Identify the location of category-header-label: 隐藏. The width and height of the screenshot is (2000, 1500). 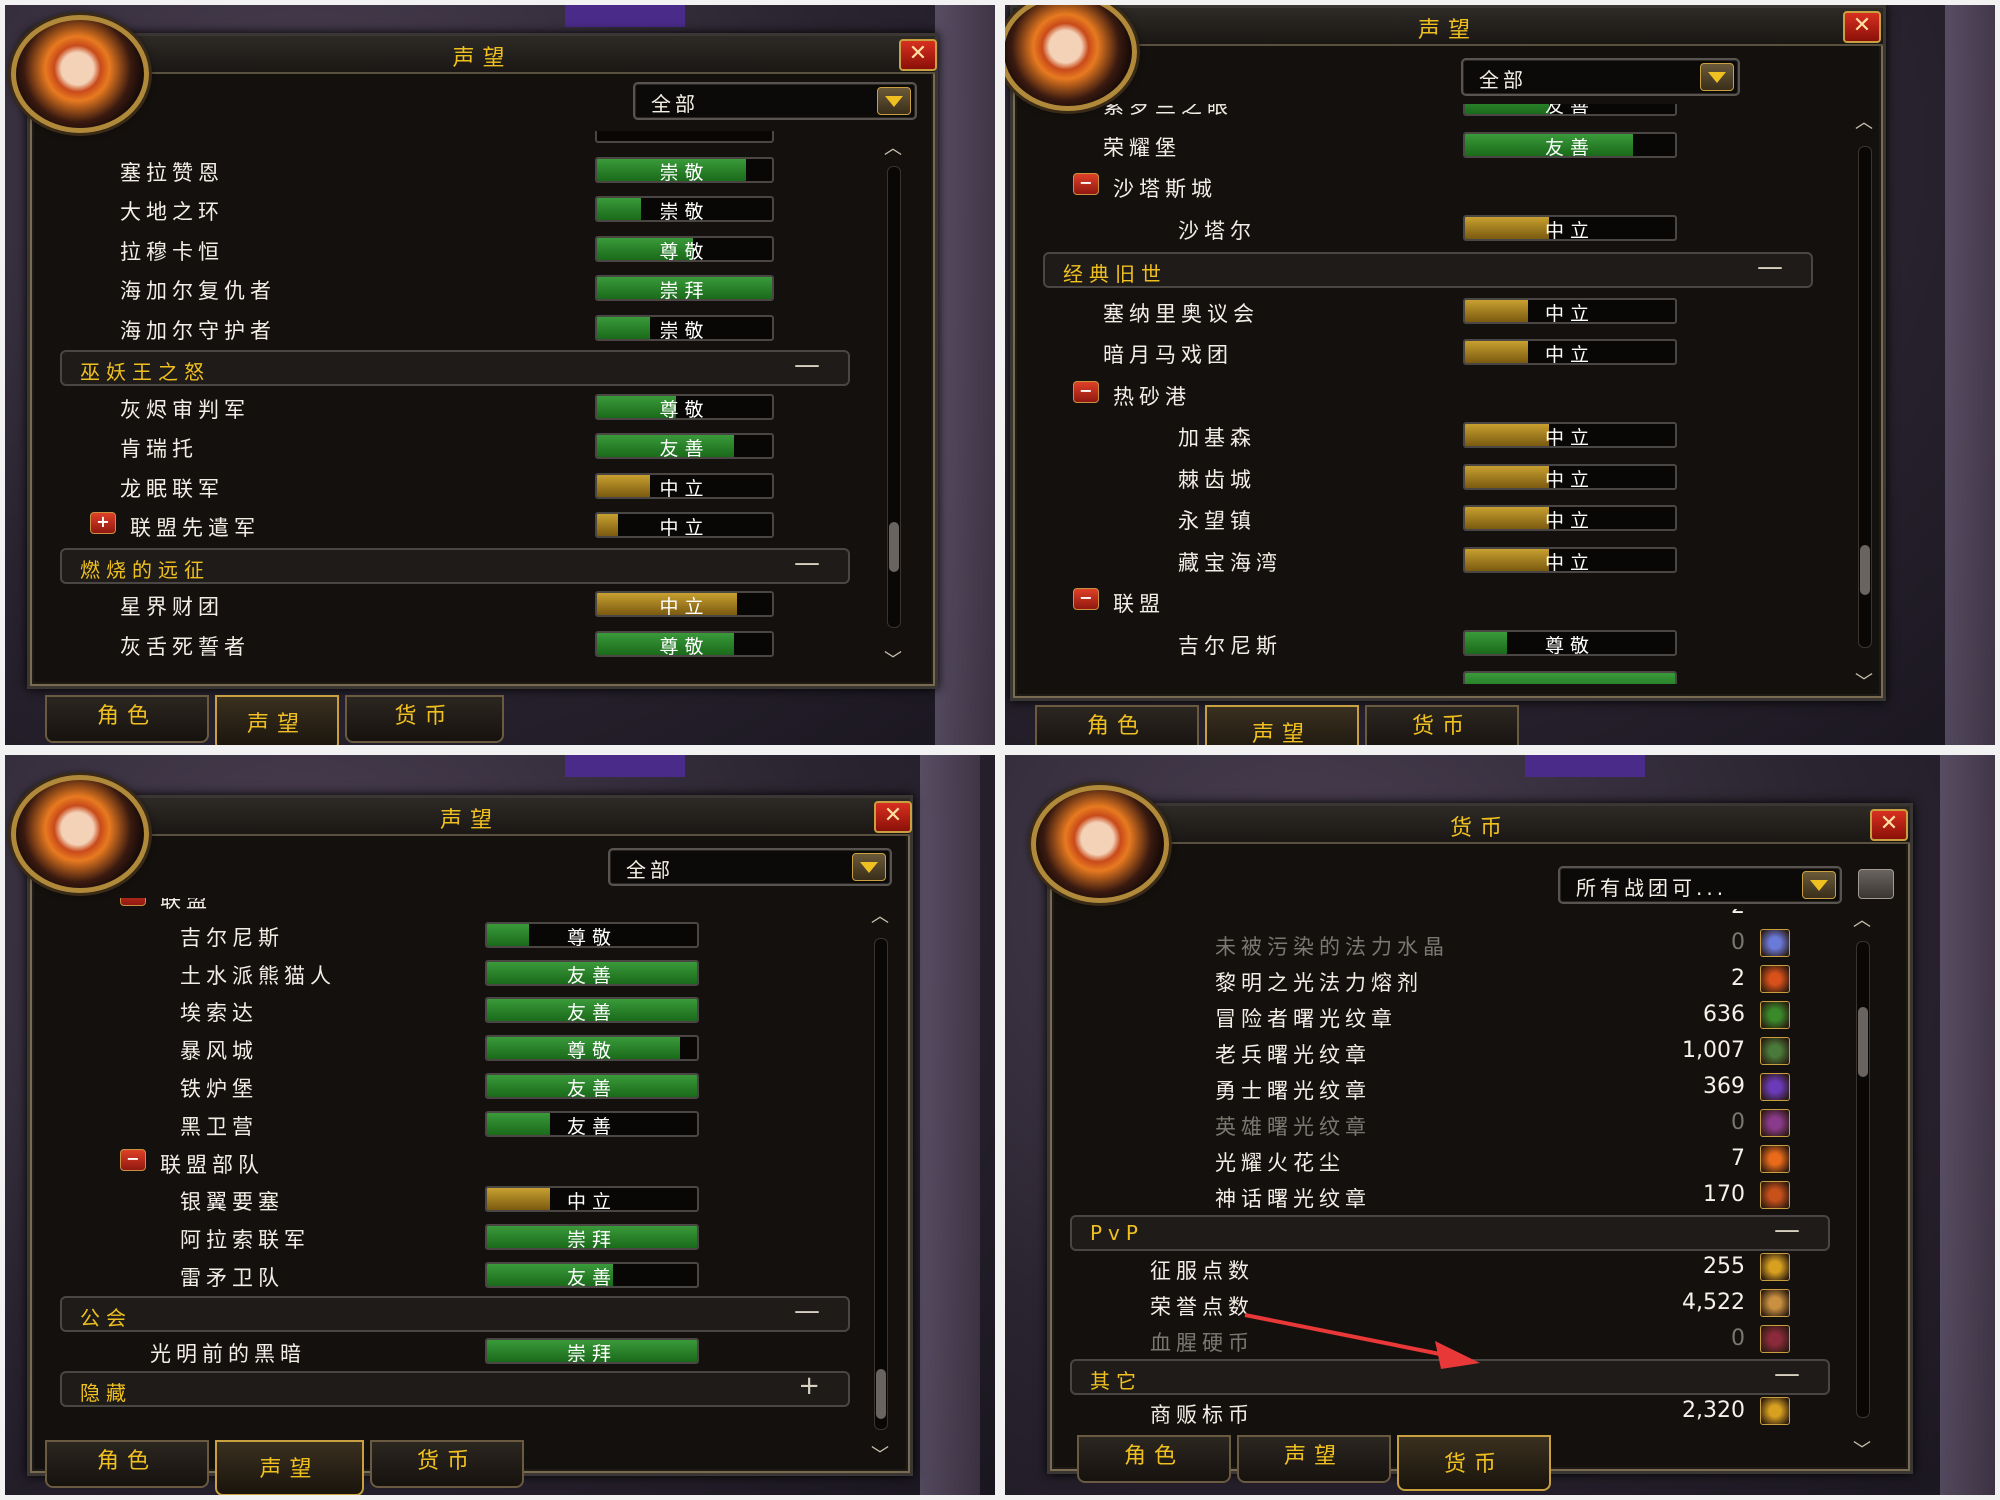
(106, 1393).